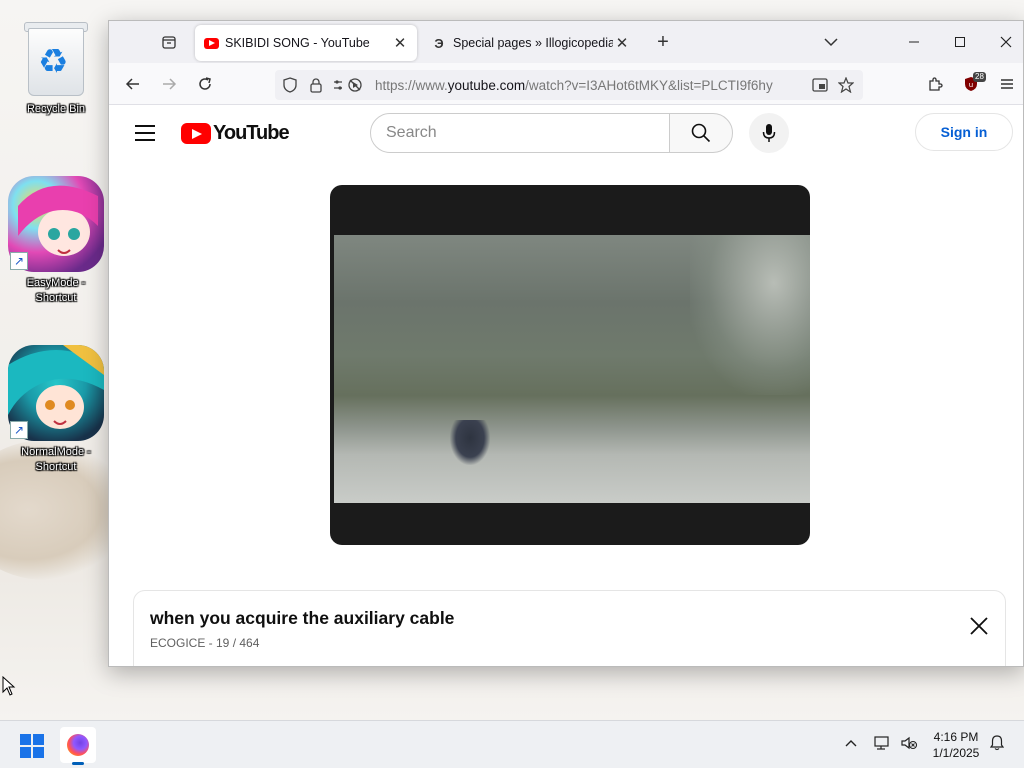  I want to click on windows-taskbar: 4:16 PM 1/1/2025, so click(512, 744).